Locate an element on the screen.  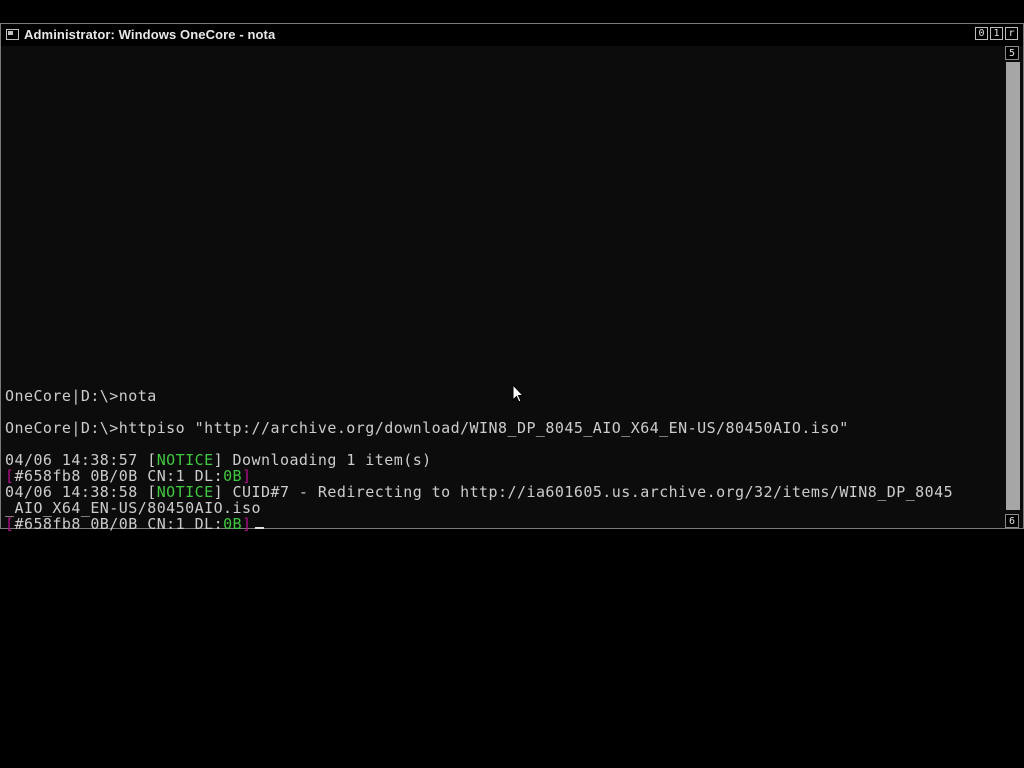
scroll-thumb is located at coordinates (1013, 286).